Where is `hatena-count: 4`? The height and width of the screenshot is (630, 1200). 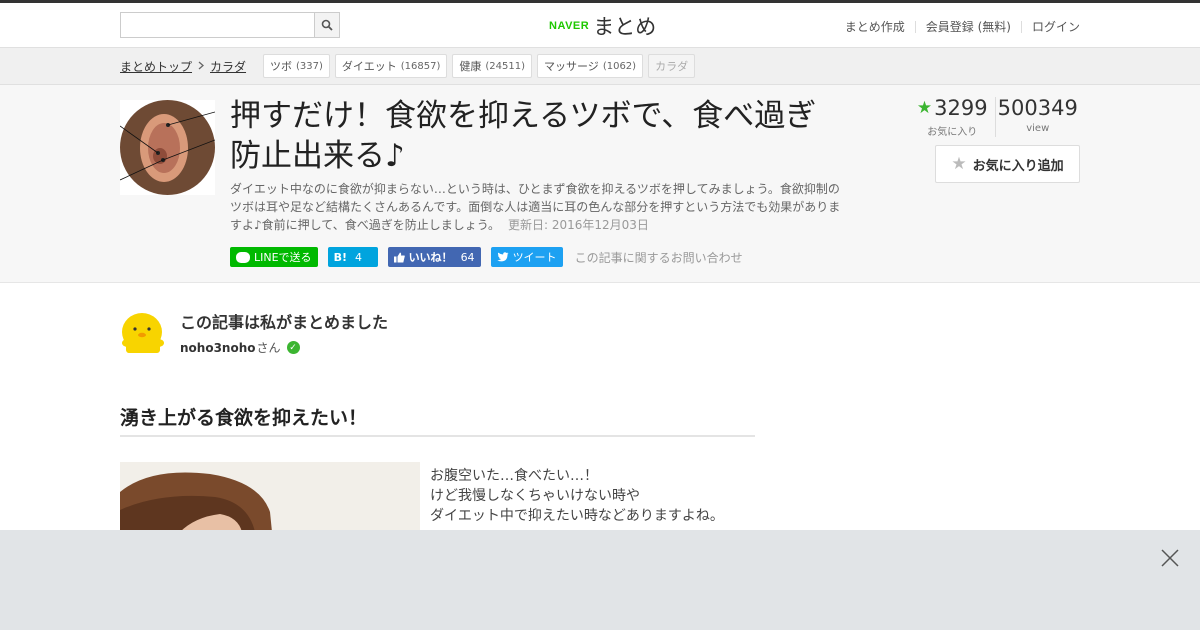
hatena-count: 4 is located at coordinates (358, 257).